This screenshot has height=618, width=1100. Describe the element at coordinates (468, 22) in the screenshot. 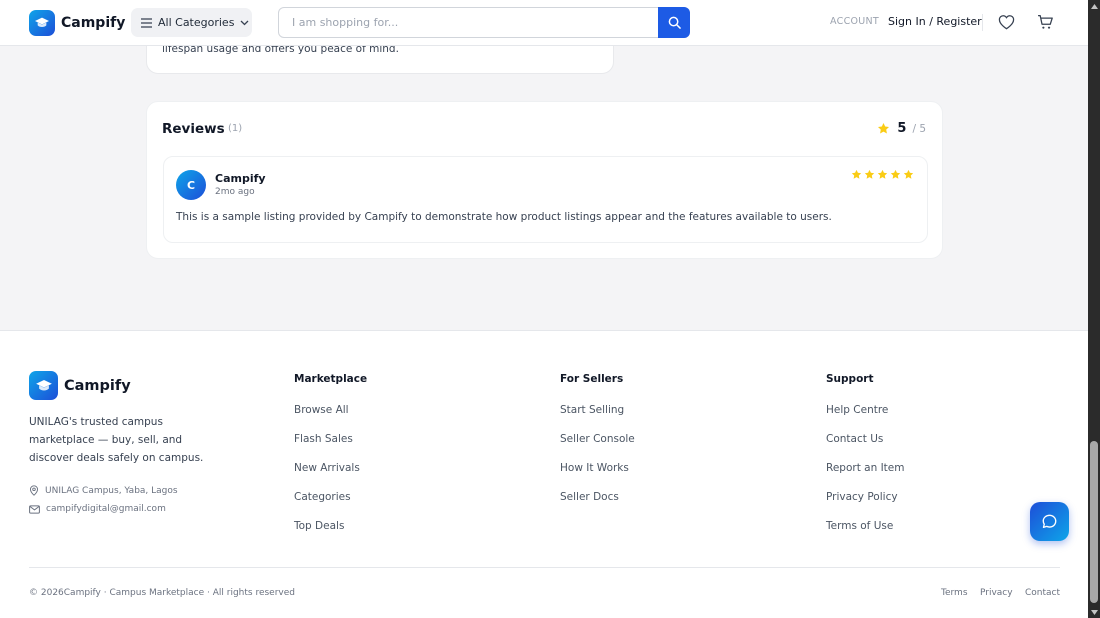

I see `search-input` at that location.